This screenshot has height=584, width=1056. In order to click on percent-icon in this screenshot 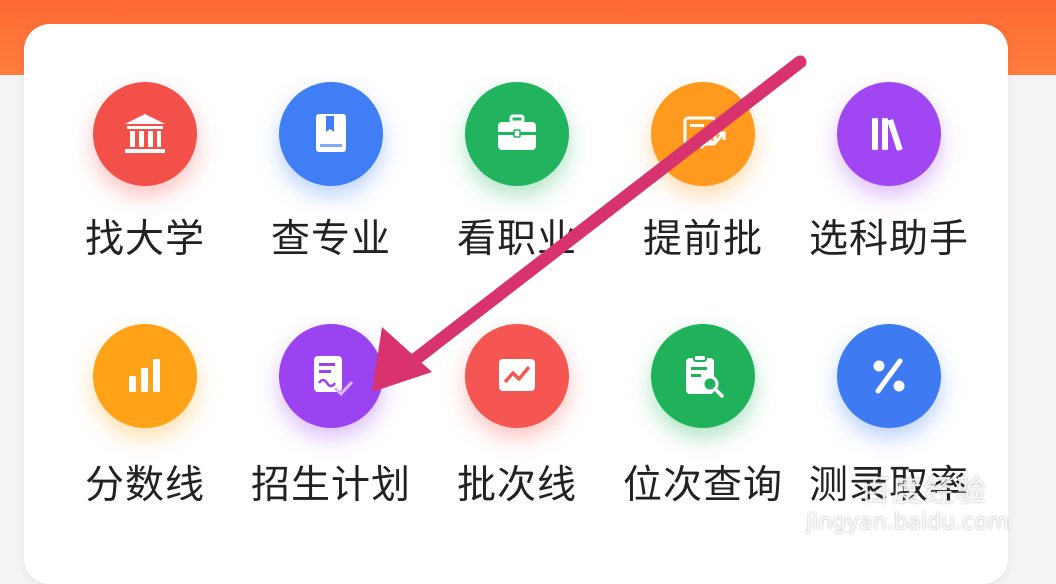, I will do `click(889, 376)`.